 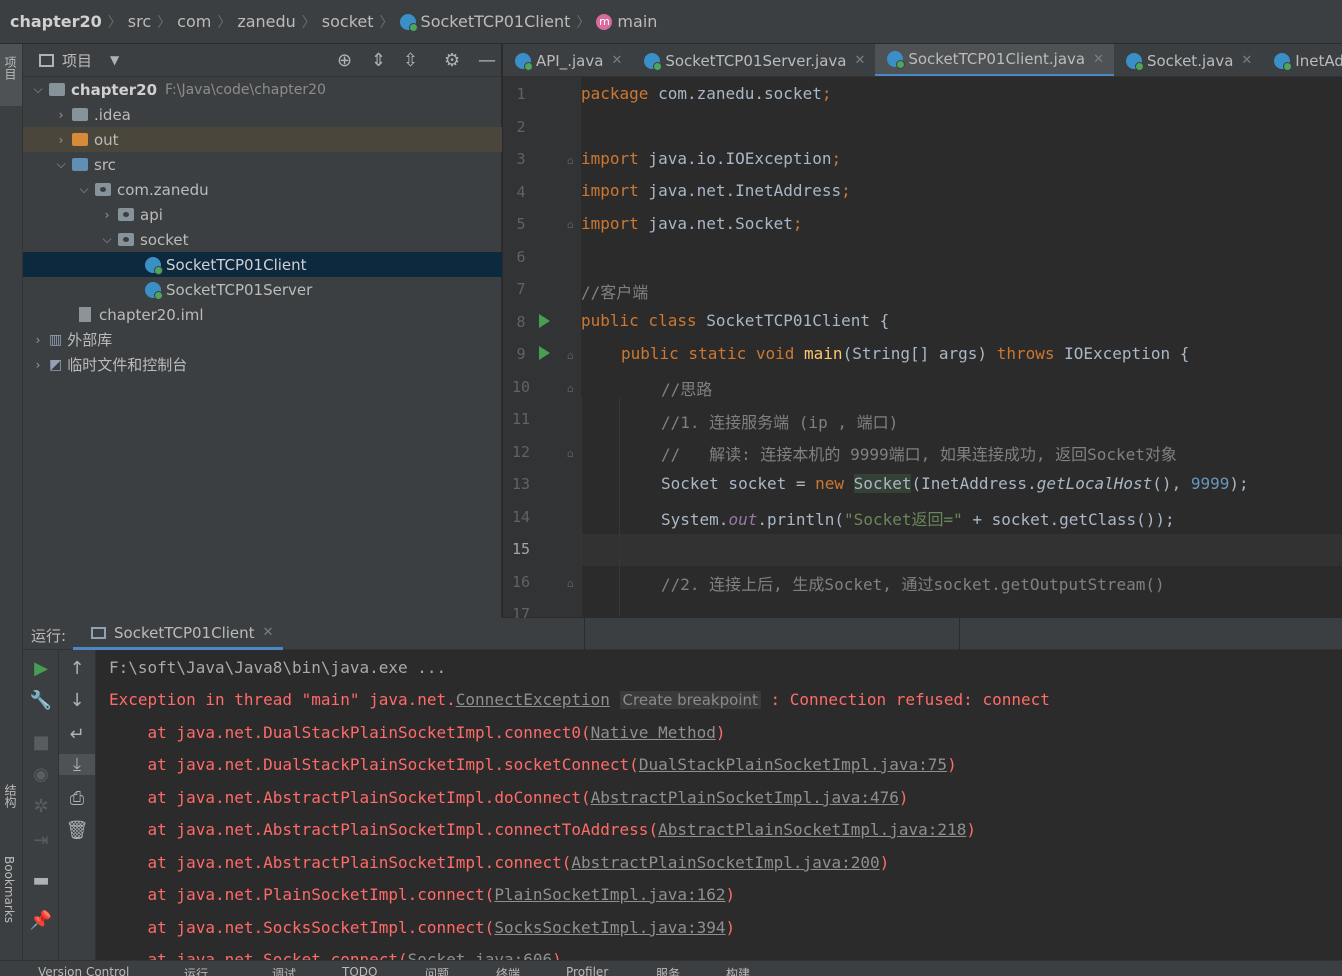 What do you see at coordinates (480, 955) in the screenshot?
I see `source-link: Socket.java:606` at bounding box center [480, 955].